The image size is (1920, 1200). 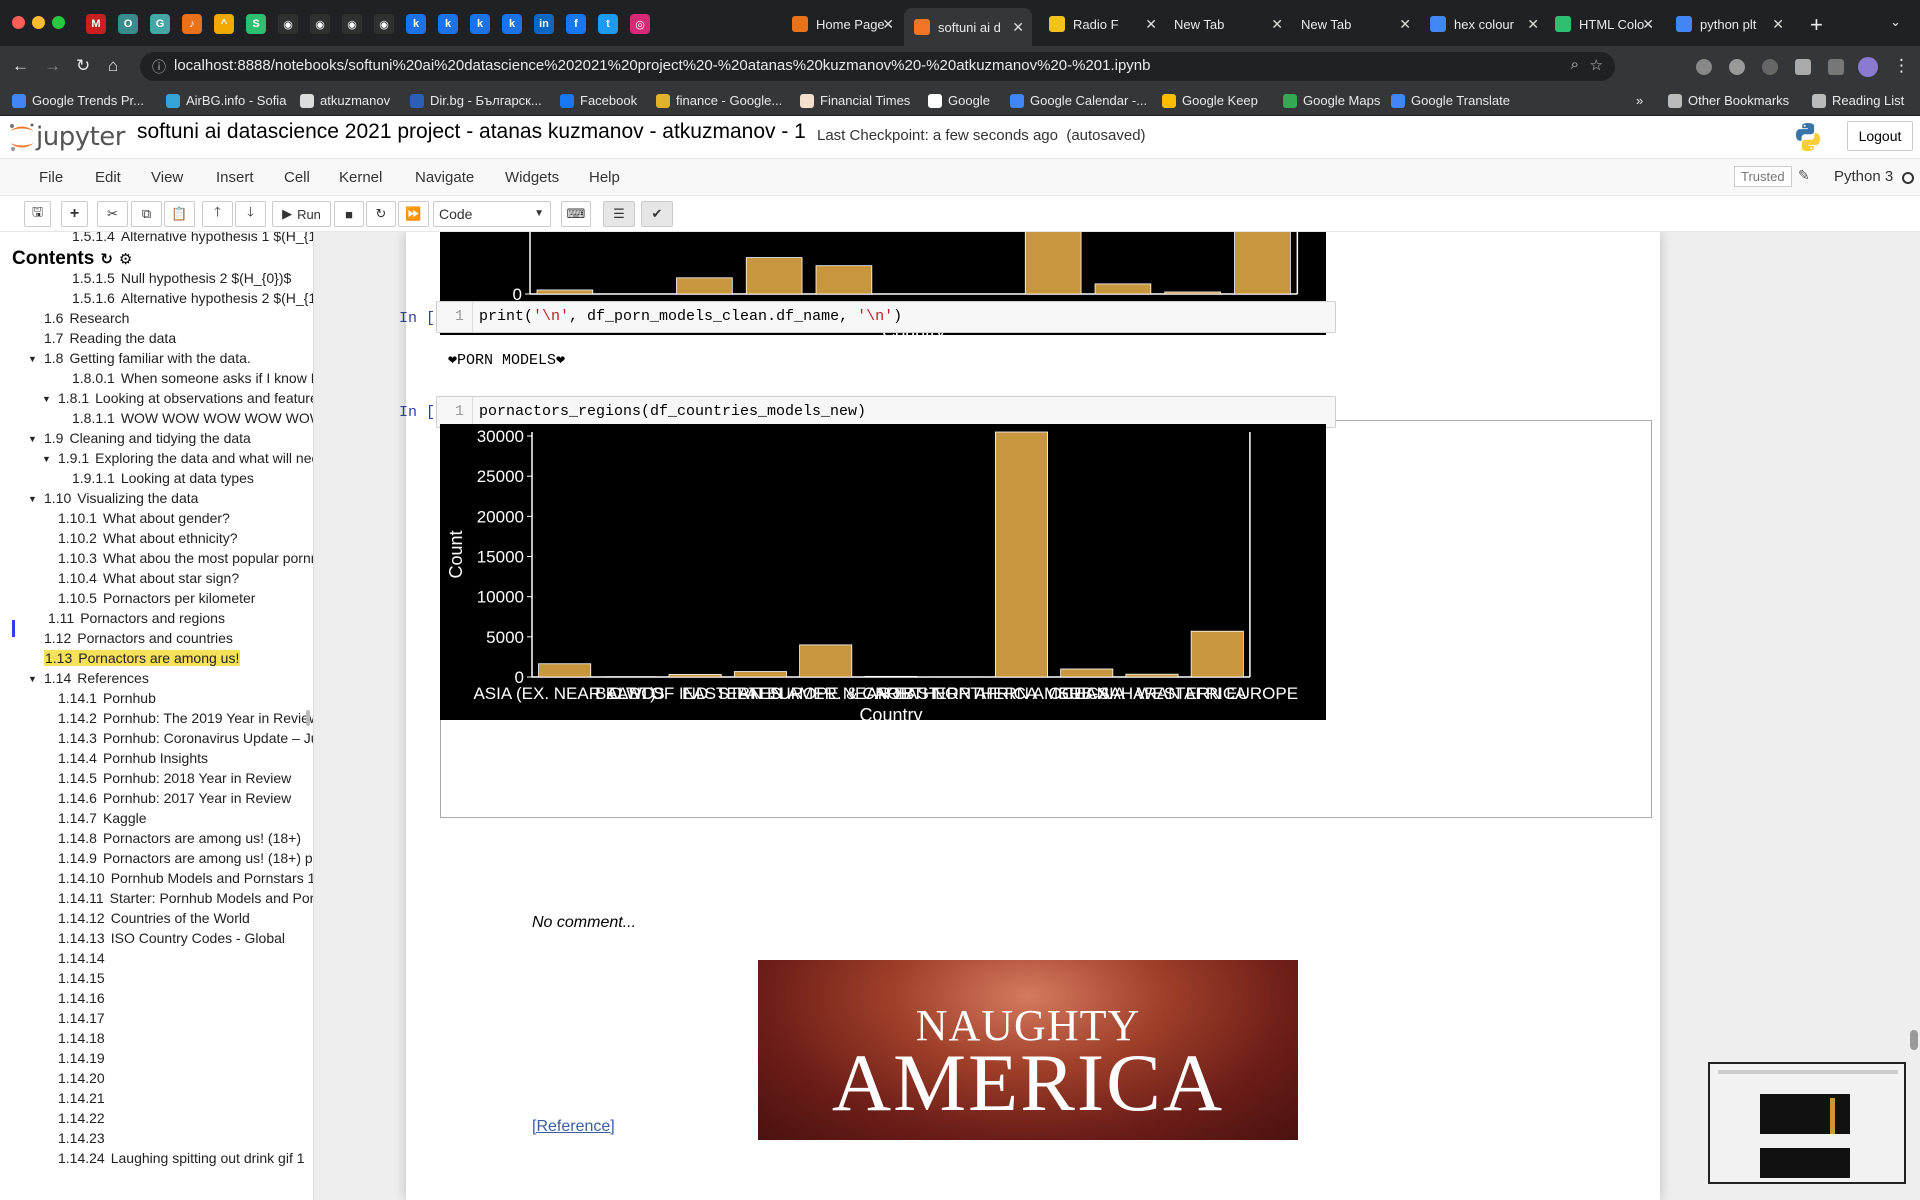 I want to click on restart-run-all-button: ⏩, so click(x=413, y=214).